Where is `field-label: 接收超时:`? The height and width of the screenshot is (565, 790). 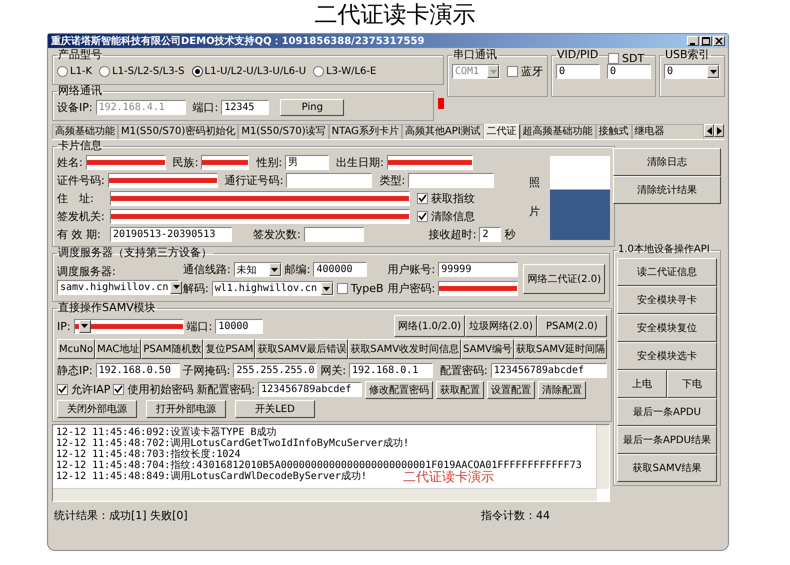 field-label: 接收超时: is located at coordinates (452, 234).